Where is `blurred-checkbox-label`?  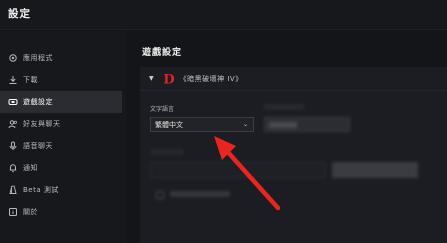 blurred-checkbox-label is located at coordinates (200, 194).